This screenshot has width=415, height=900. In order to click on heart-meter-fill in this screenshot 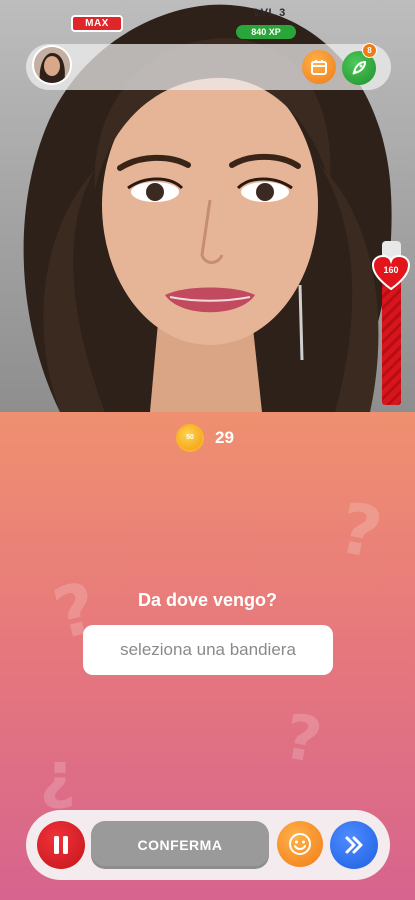, I will do `click(391, 341)`.